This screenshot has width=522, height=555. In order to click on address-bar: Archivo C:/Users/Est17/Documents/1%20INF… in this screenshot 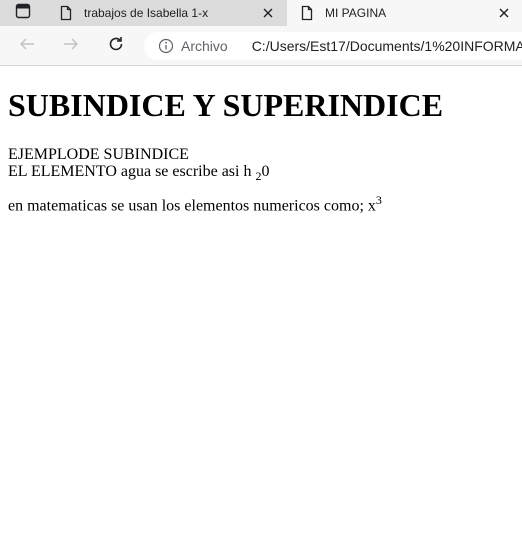, I will do `click(333, 46)`.